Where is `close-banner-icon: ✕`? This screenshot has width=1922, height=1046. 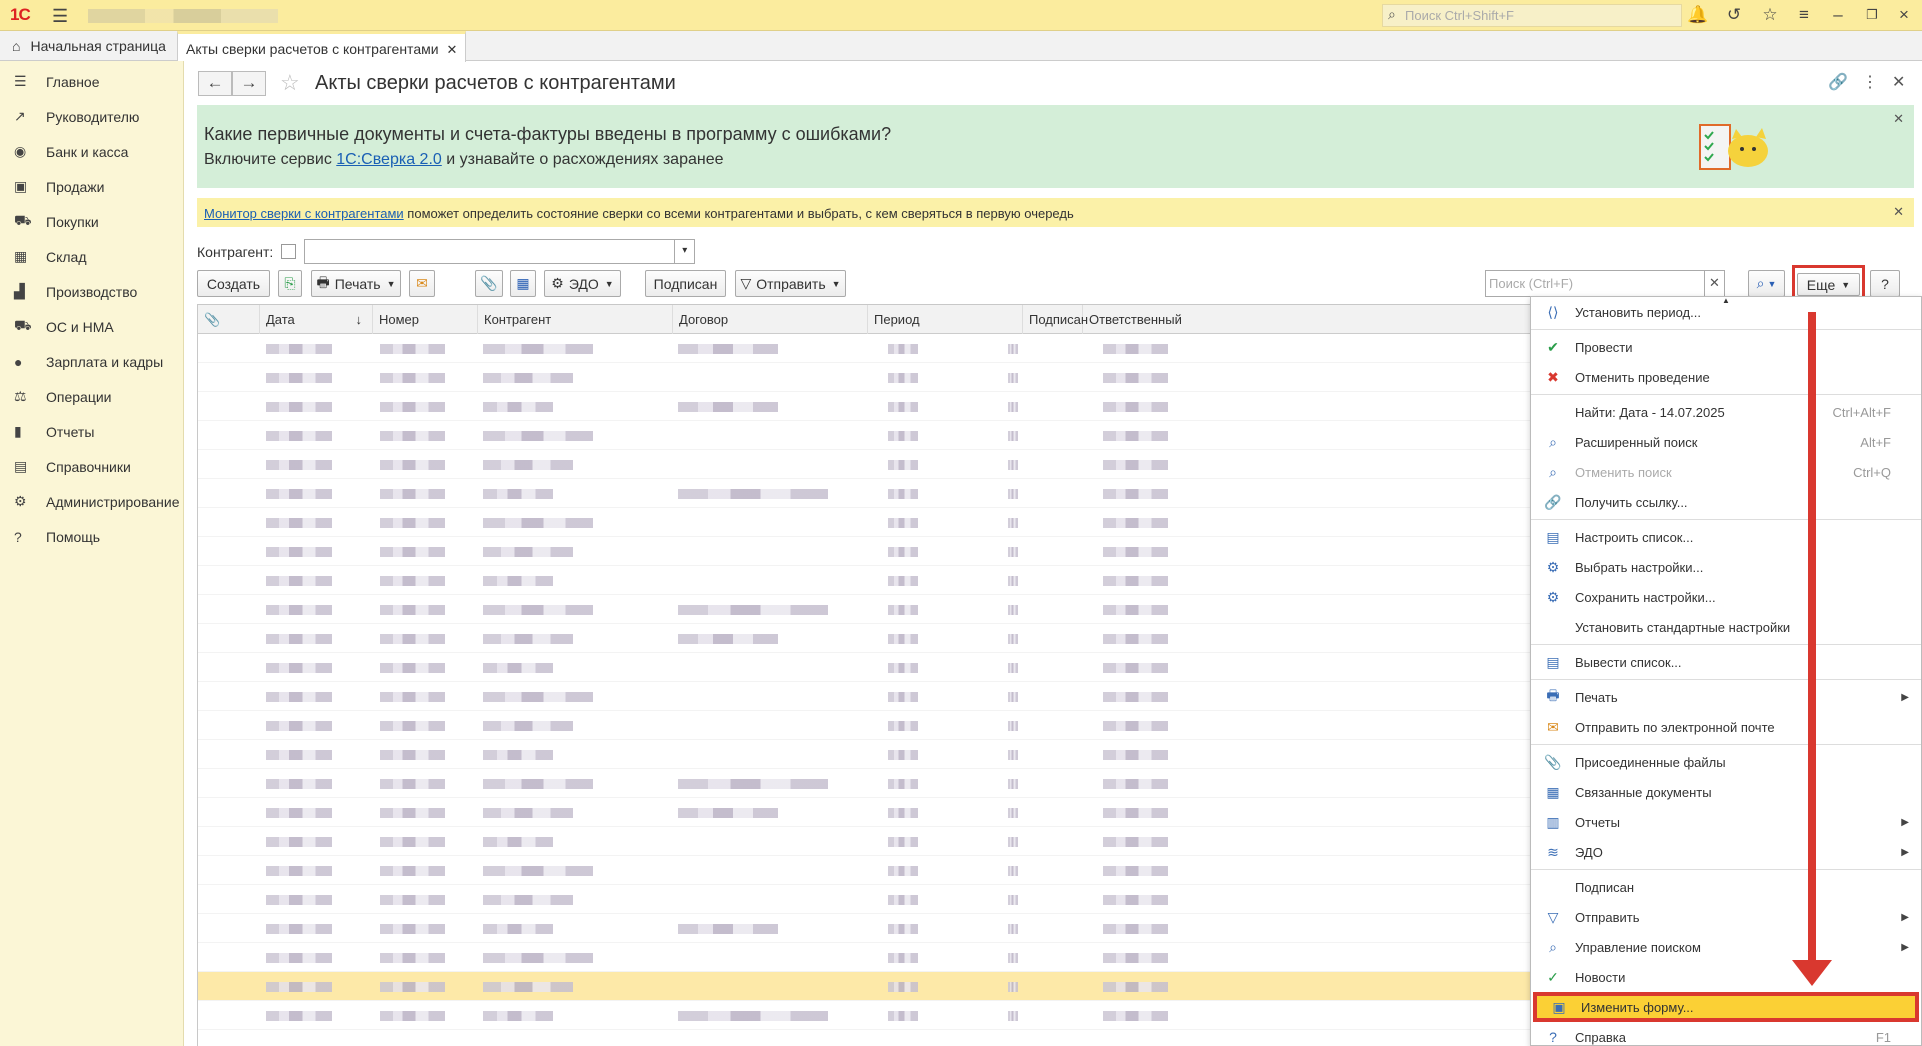
close-banner-icon: ✕ is located at coordinates (1898, 119).